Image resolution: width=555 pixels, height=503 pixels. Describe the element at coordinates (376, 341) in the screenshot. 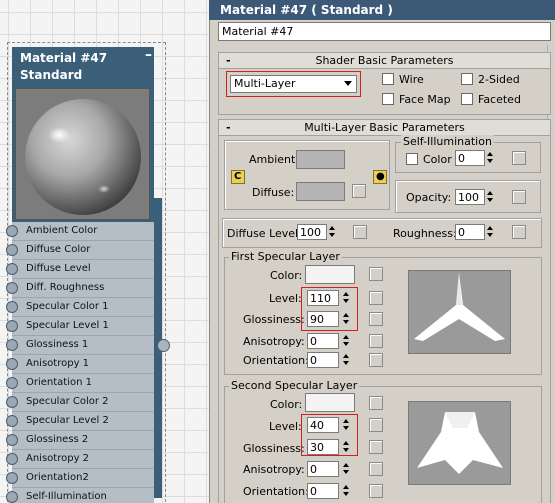

I see `first-anisotropy-map-button` at that location.